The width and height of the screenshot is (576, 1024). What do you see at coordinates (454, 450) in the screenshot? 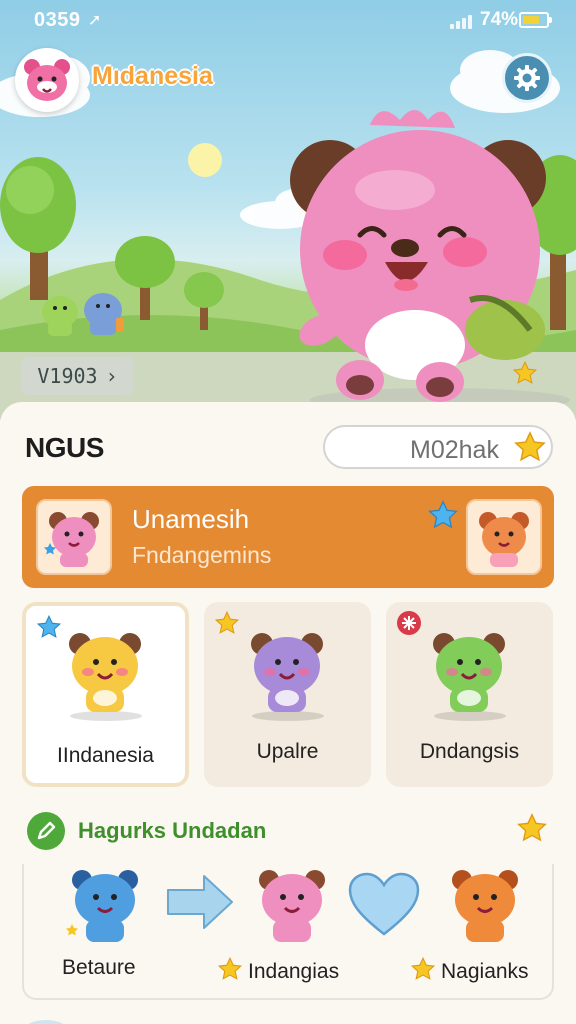
I see `search-value: M02hak` at bounding box center [454, 450].